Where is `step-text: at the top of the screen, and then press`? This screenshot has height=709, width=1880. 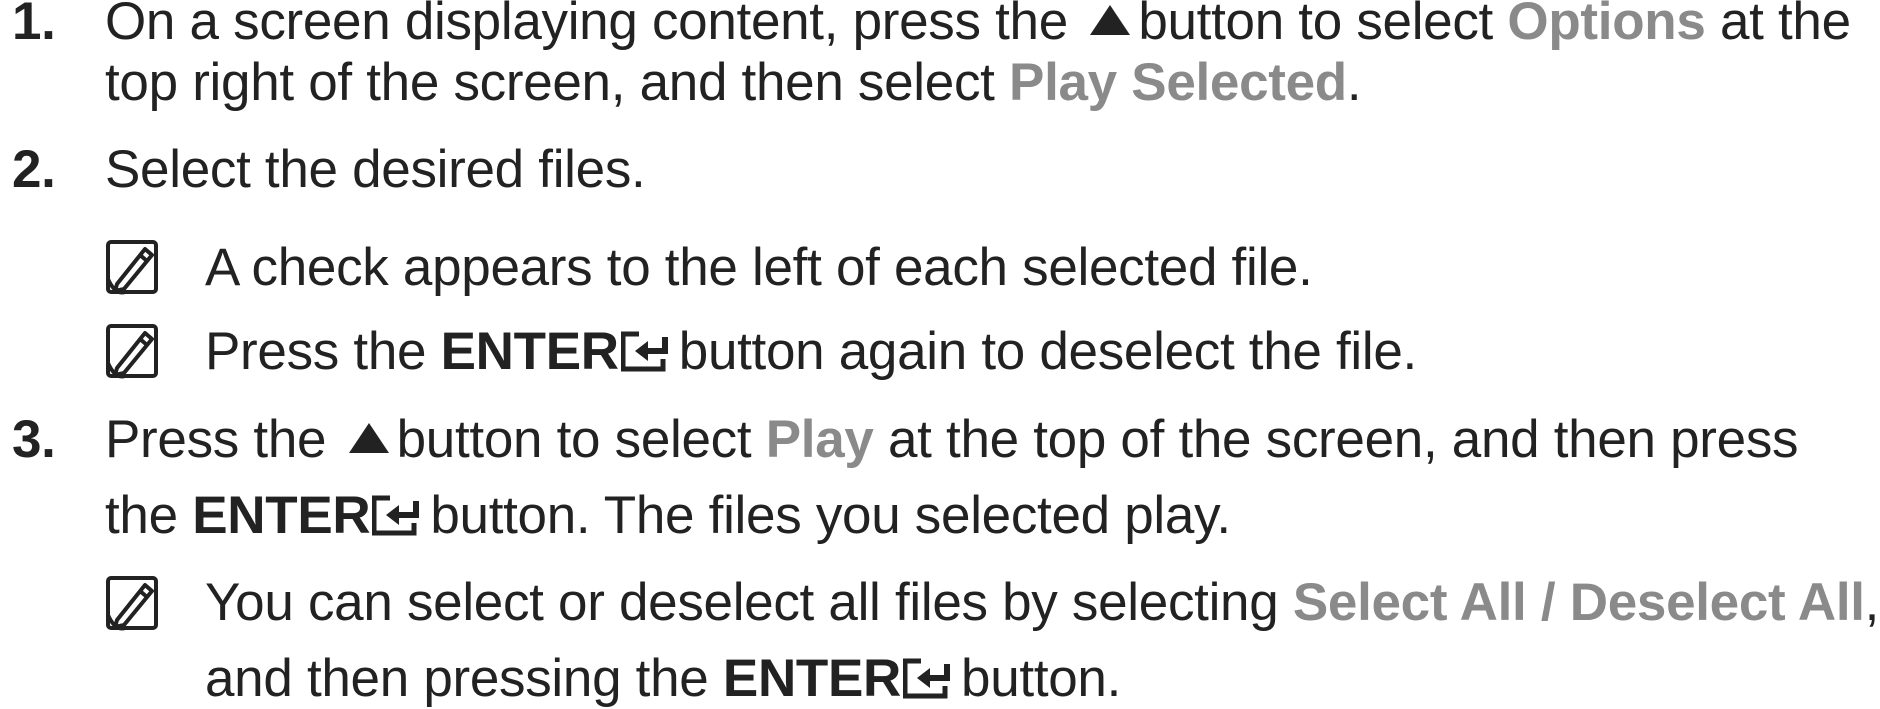
step-text: at the top of the screen, and then press is located at coordinates (1343, 439).